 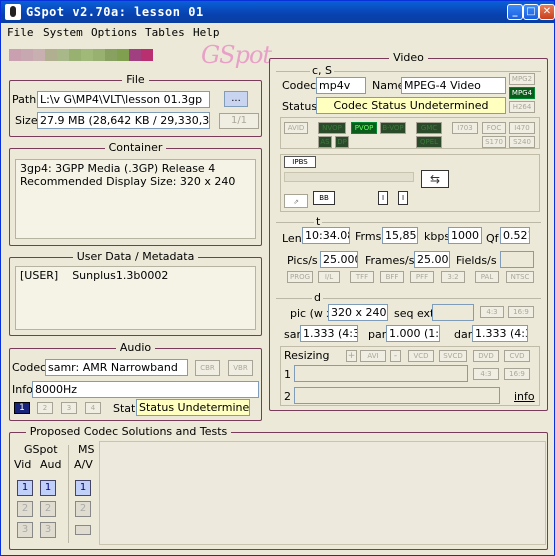 I want to click on resize-row-1-field, so click(x=381, y=373).